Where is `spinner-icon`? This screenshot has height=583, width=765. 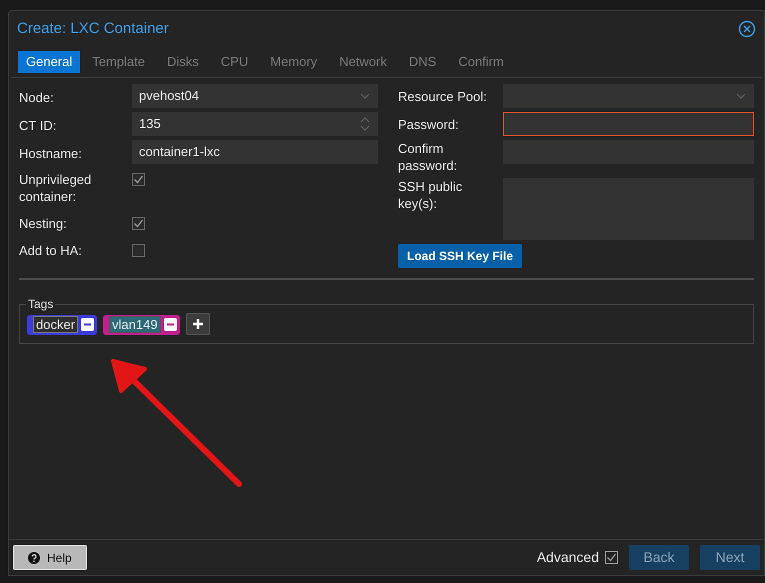
spinner-icon is located at coordinates (365, 124).